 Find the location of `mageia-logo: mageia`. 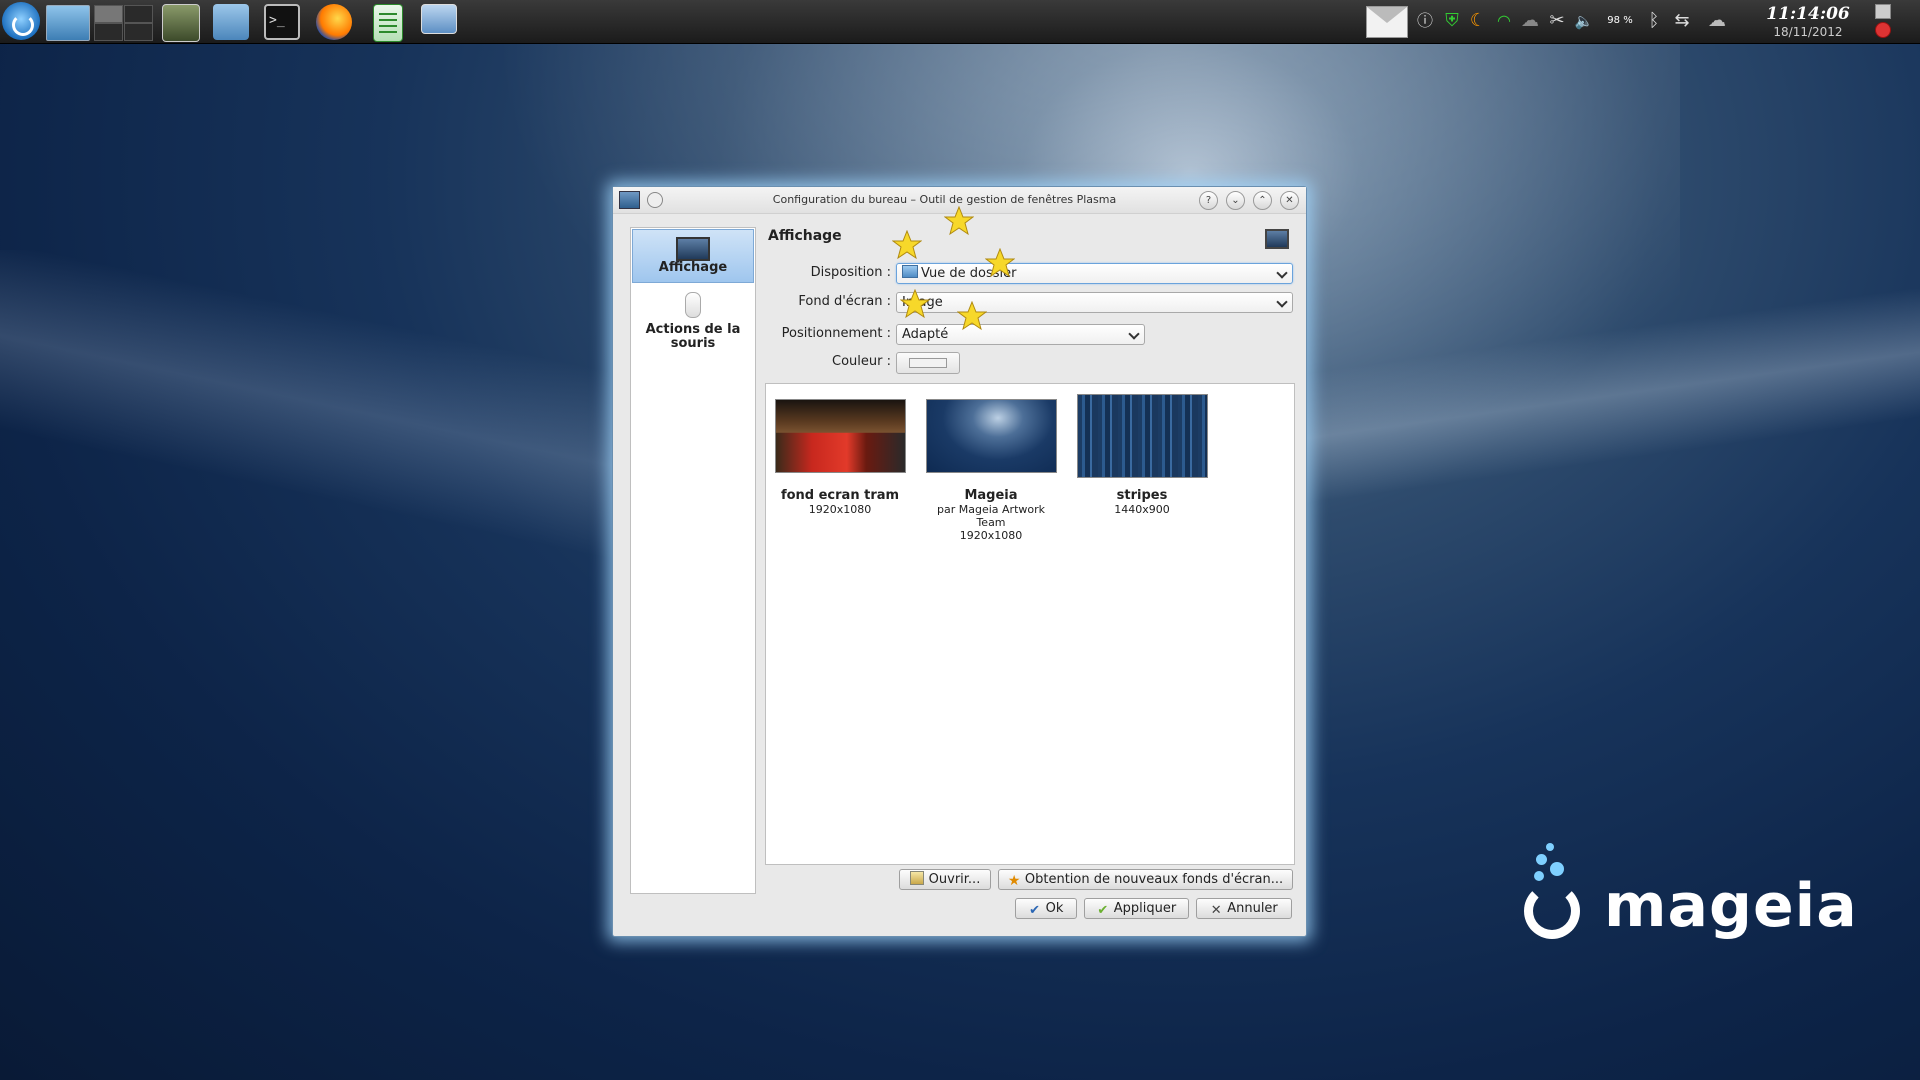

mageia-logo: mageia is located at coordinates (1706, 903).